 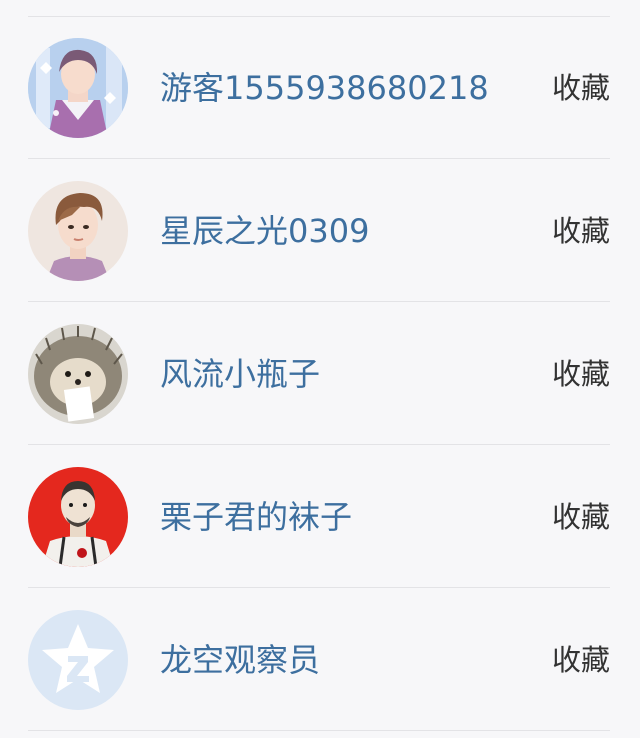 I want to click on illustrated-man-avatar-icon, so click(x=78, y=517).